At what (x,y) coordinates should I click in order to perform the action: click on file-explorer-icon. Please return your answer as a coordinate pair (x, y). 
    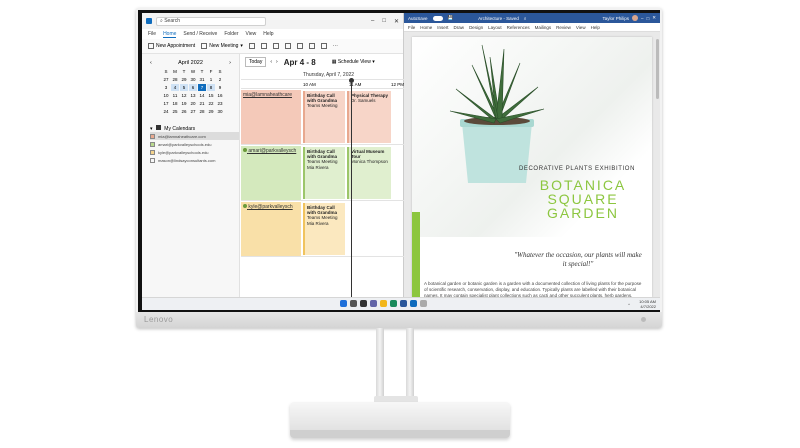
    Looking at the image, I should click on (383, 303).